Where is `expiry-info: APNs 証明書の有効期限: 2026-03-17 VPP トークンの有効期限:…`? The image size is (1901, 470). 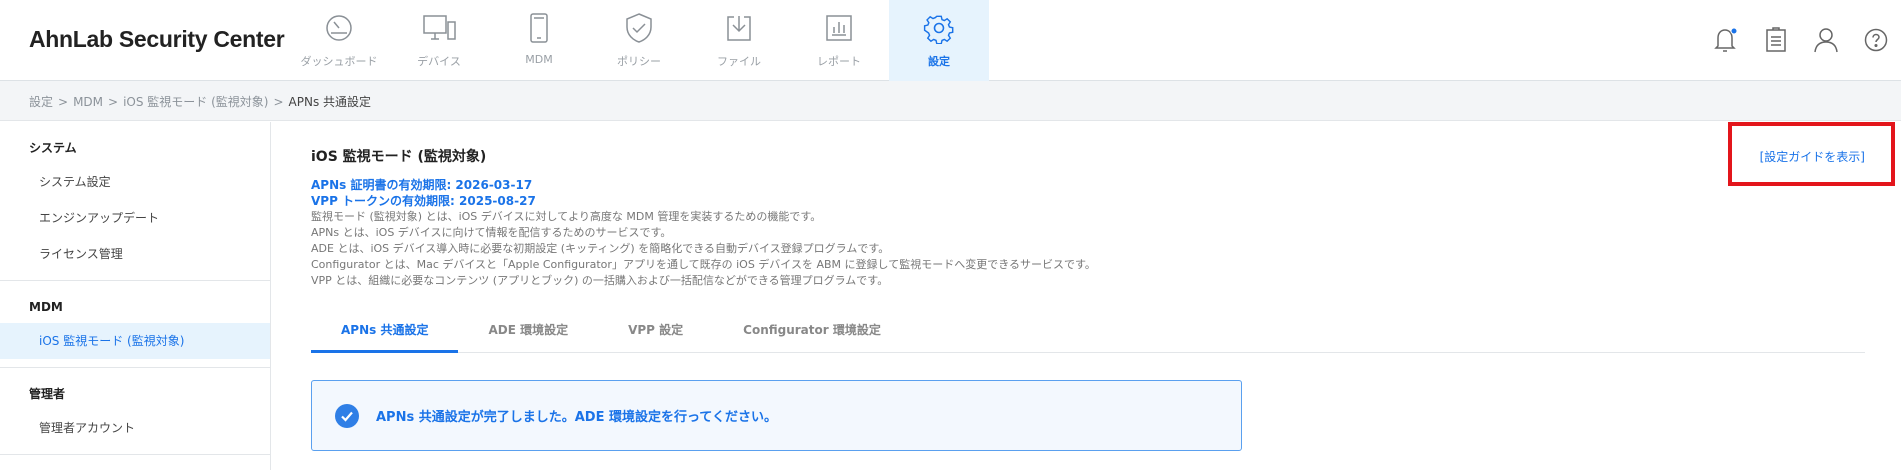 expiry-info: APNs 証明書の有効期限: 2026-03-17 VPP トークンの有効期限:… is located at coordinates (423, 193).